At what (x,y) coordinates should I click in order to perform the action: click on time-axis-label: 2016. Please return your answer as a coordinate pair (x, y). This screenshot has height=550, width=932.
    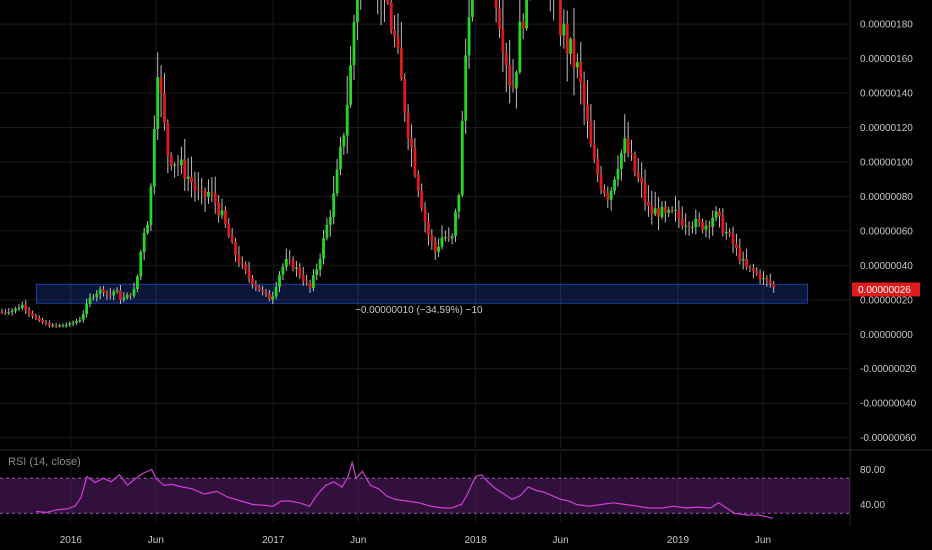
    Looking at the image, I should click on (71, 540).